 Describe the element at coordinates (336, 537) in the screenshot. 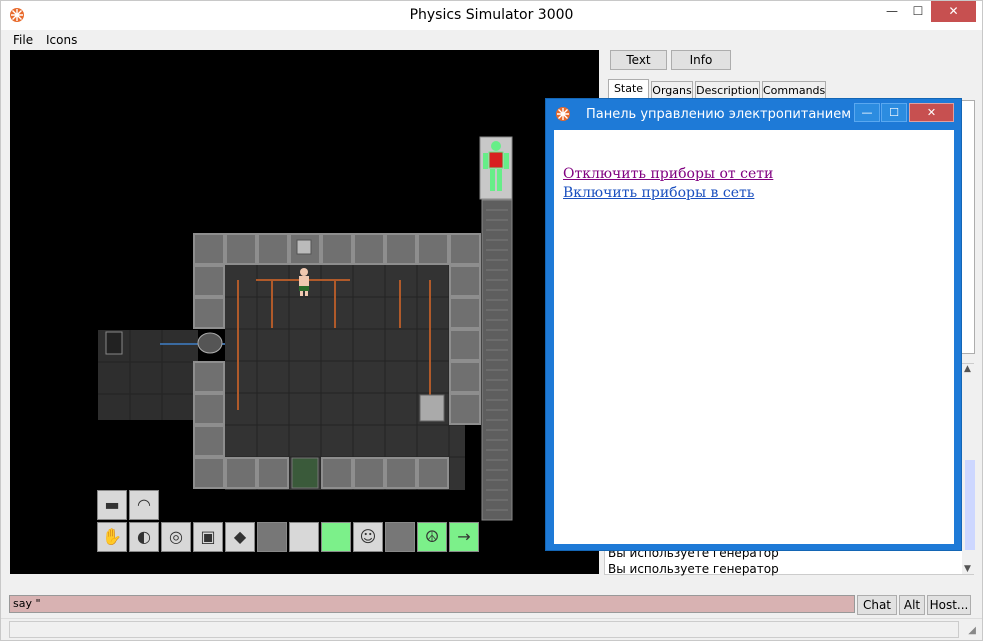

I see `hand-slot-right` at that location.